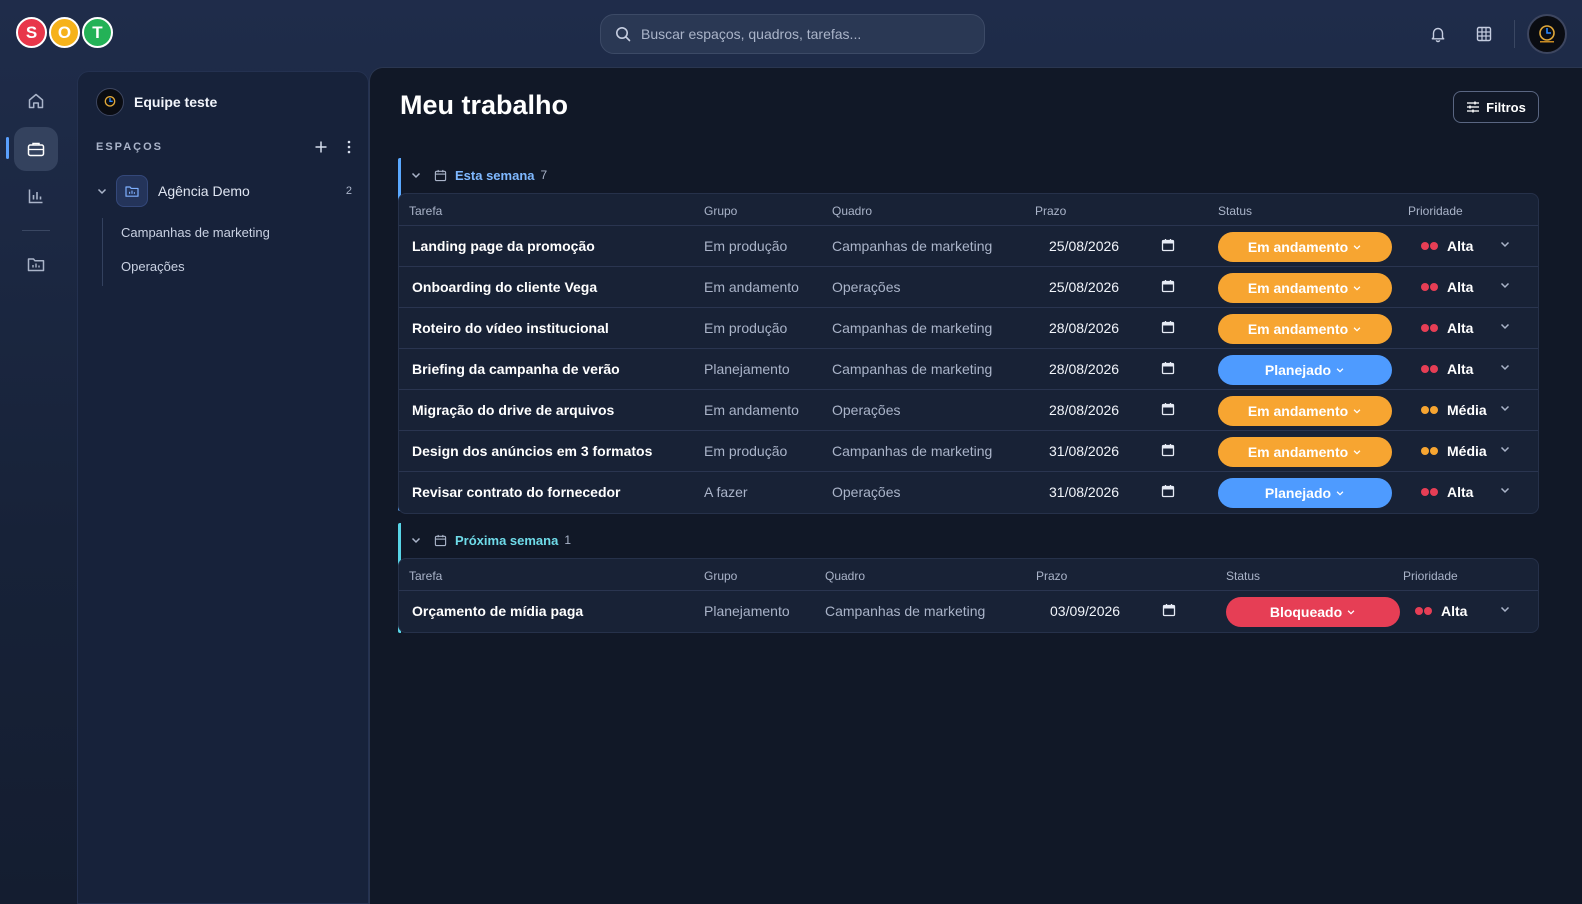 The width and height of the screenshot is (1582, 904). Describe the element at coordinates (1438, 34) in the screenshot. I see `bell-icon` at that location.